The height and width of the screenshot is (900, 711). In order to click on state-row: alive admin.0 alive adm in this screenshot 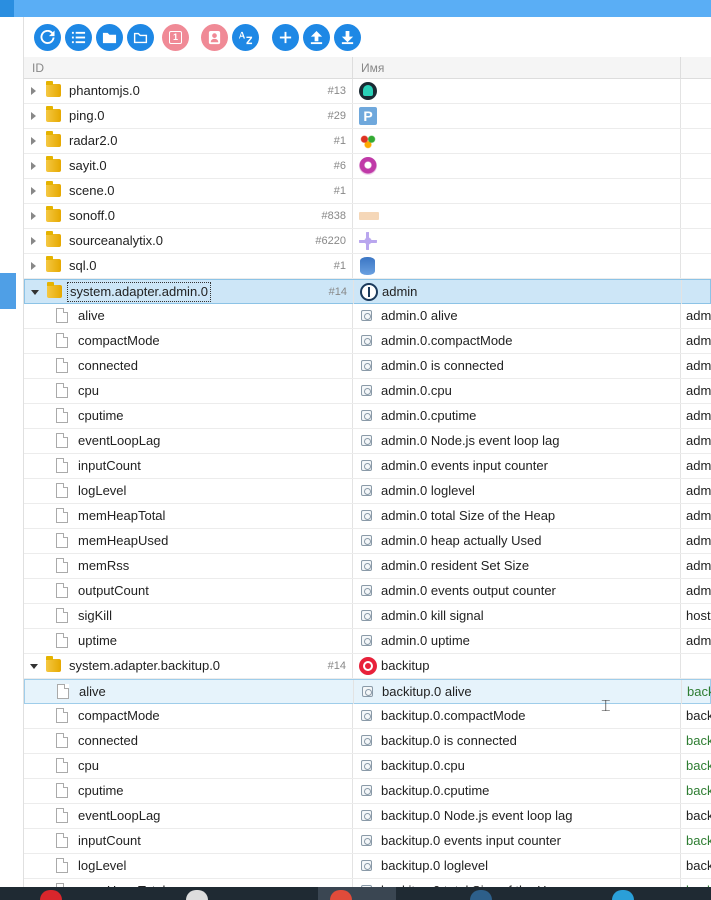, I will do `click(367, 316)`.